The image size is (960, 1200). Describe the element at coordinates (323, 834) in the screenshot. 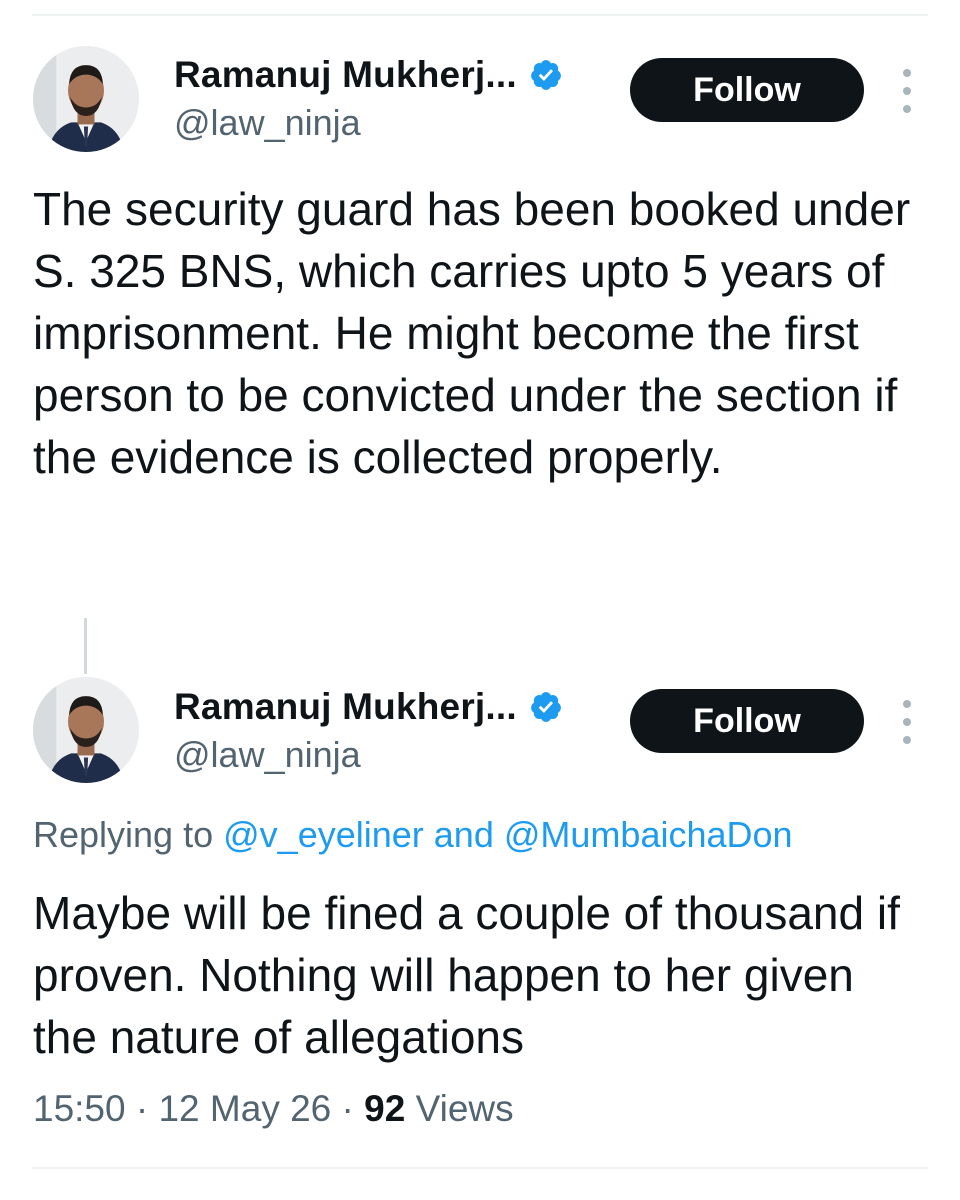

I see `mention-link: @v_eyeliner` at that location.